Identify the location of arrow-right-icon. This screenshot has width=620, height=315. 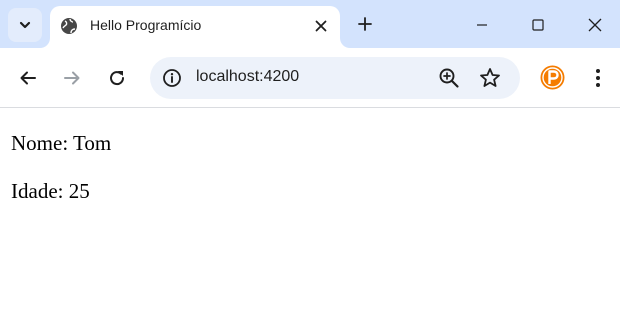
(72, 78).